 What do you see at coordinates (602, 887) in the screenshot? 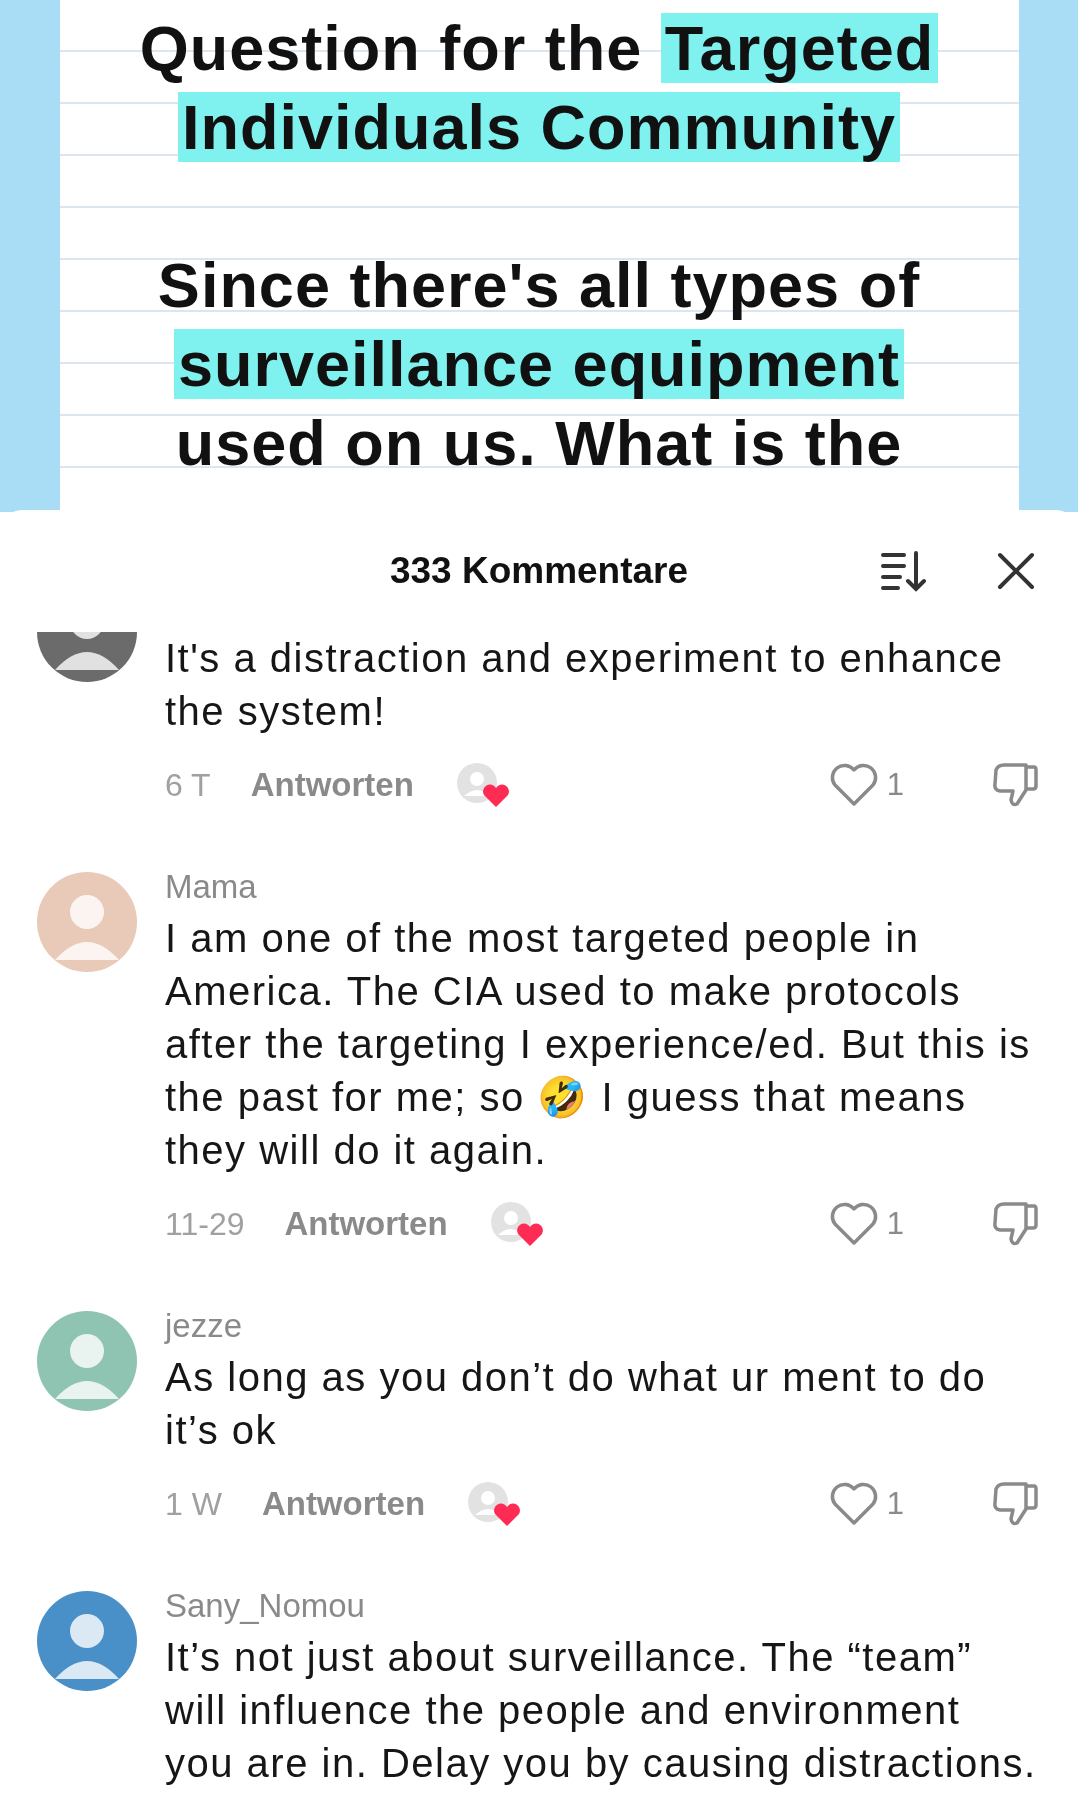
I see `username: Mama` at bounding box center [602, 887].